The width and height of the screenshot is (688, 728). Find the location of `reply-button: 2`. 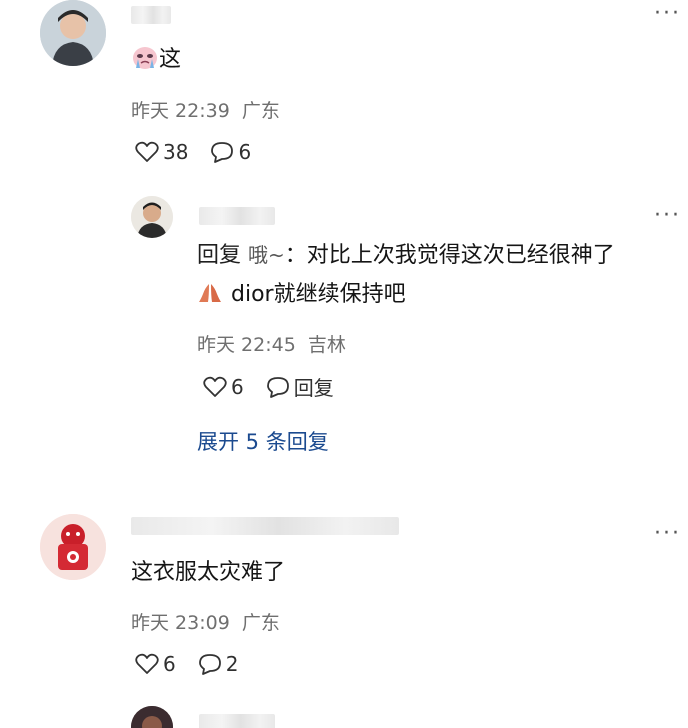

reply-button: 2 is located at coordinates (218, 664).